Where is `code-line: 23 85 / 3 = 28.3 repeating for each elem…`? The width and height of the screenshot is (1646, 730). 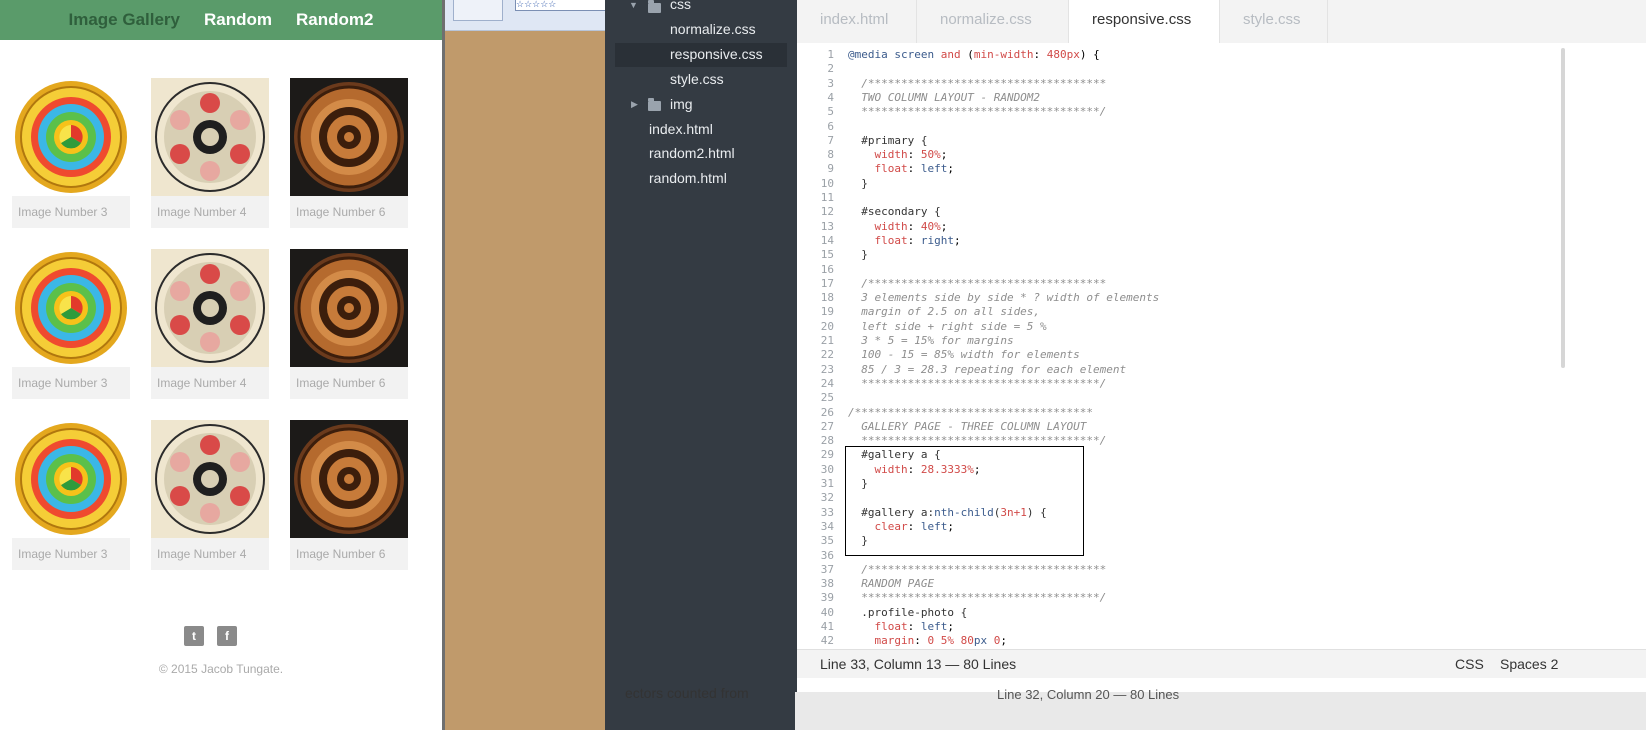
code-line: 23 85 / 3 = 28.3 repeating for each elem… is located at coordinates (1177, 370).